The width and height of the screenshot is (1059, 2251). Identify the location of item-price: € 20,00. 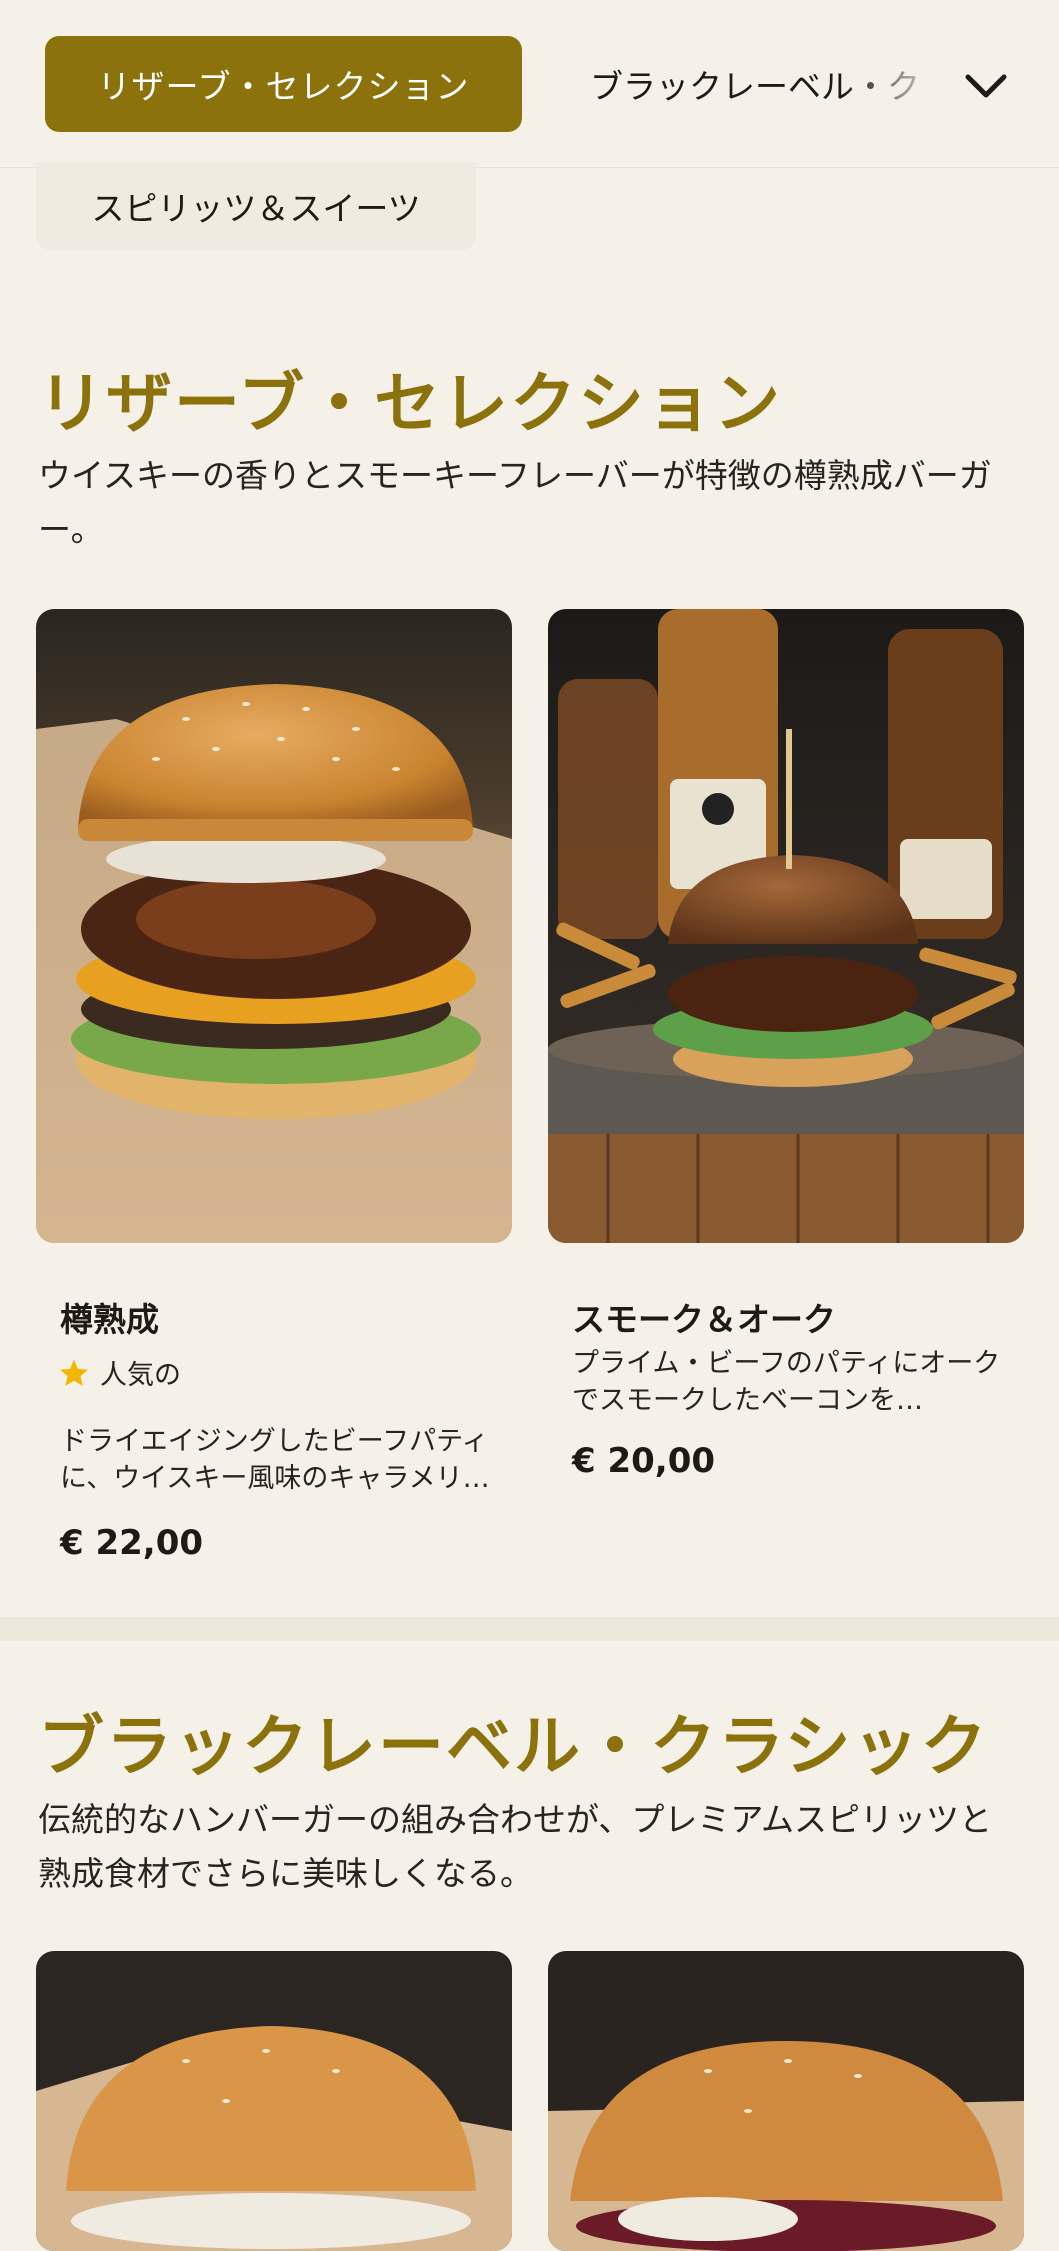
(644, 1461).